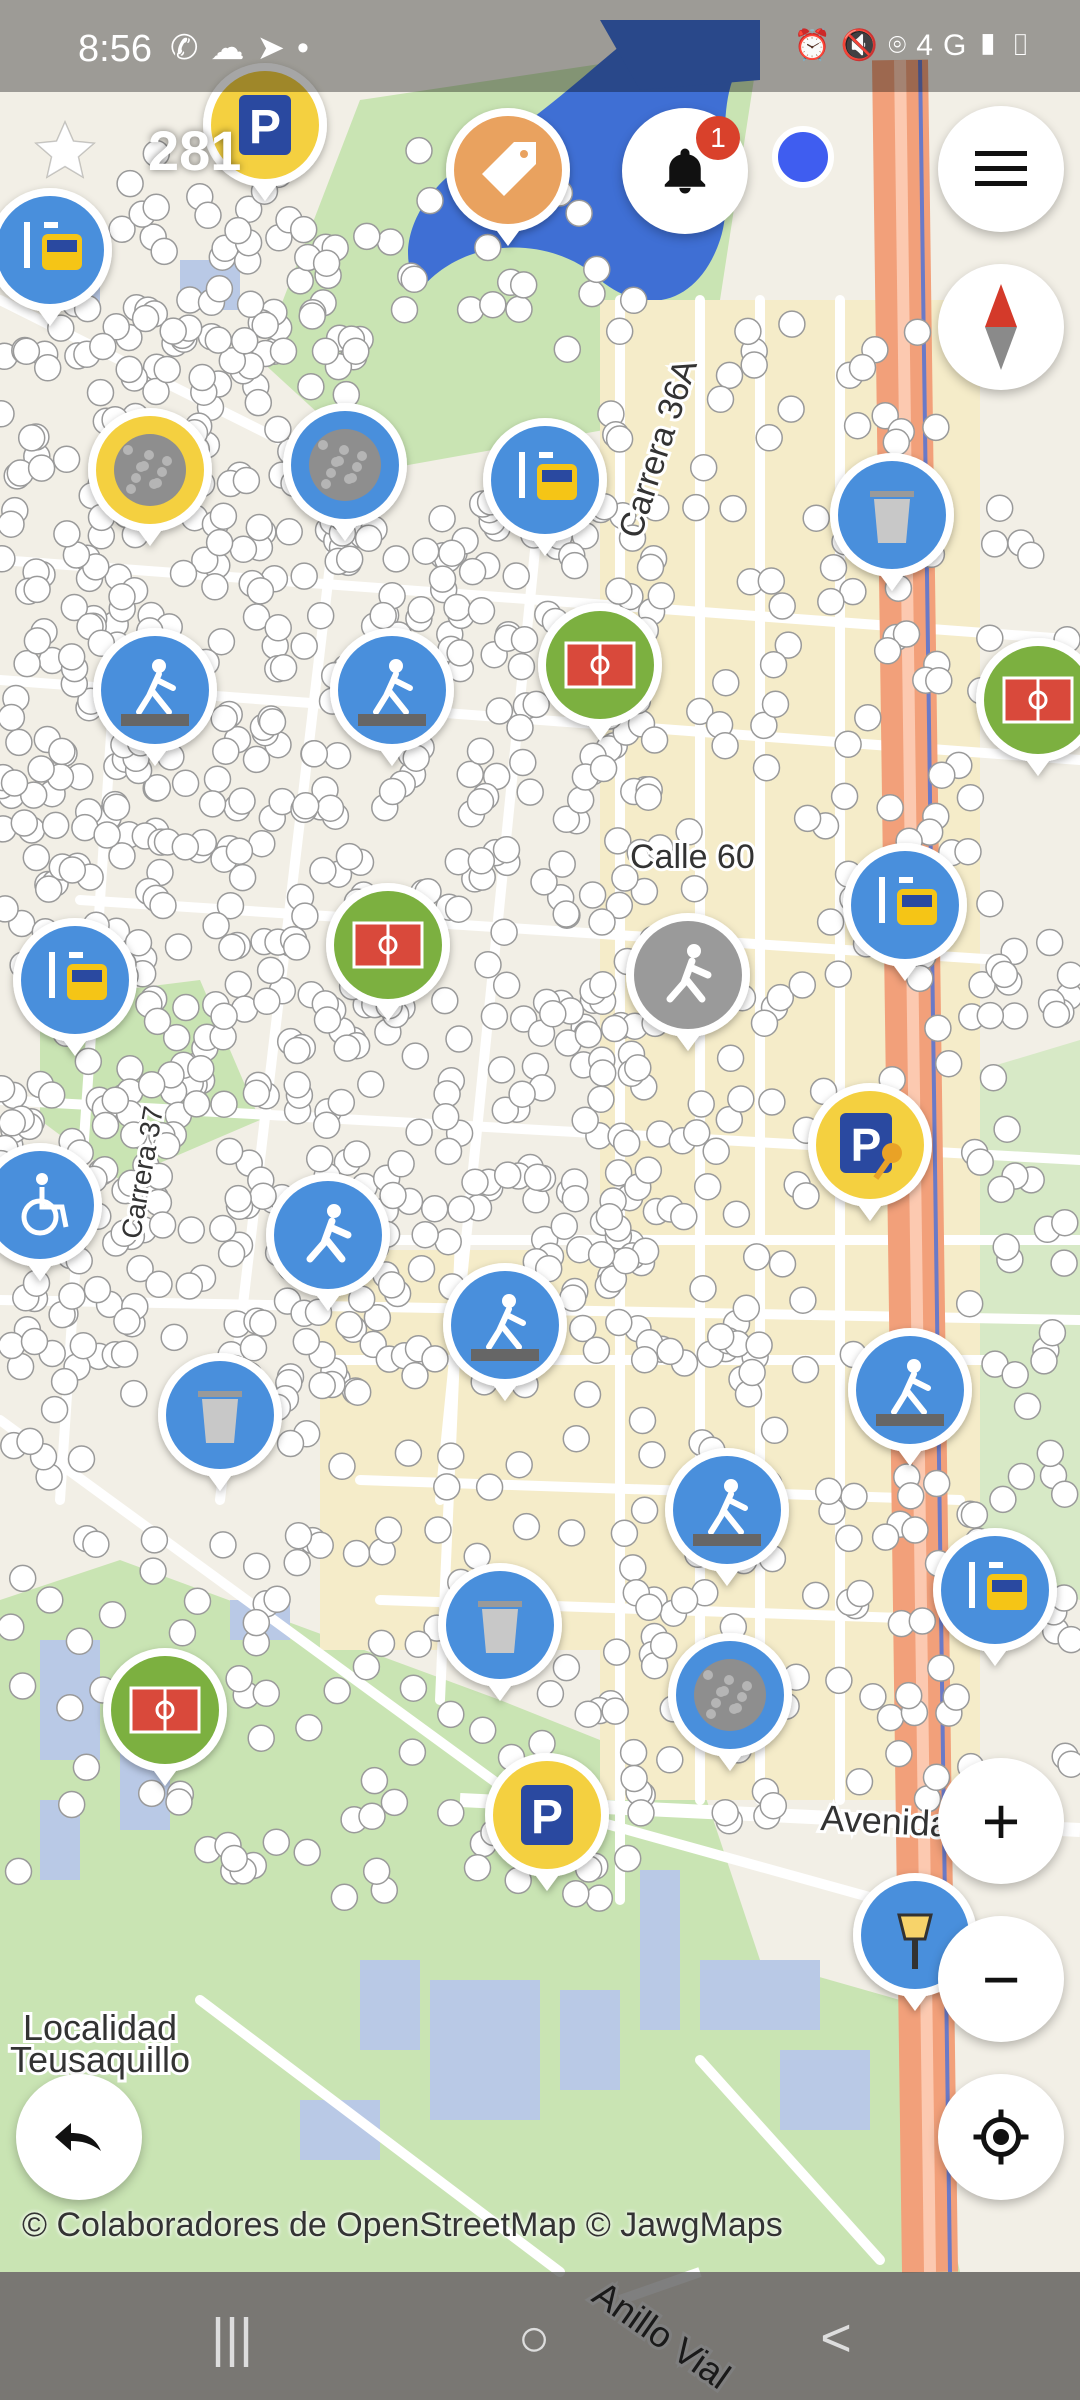  What do you see at coordinates (1001, 2137) in the screenshot?
I see `locate-me-button` at bounding box center [1001, 2137].